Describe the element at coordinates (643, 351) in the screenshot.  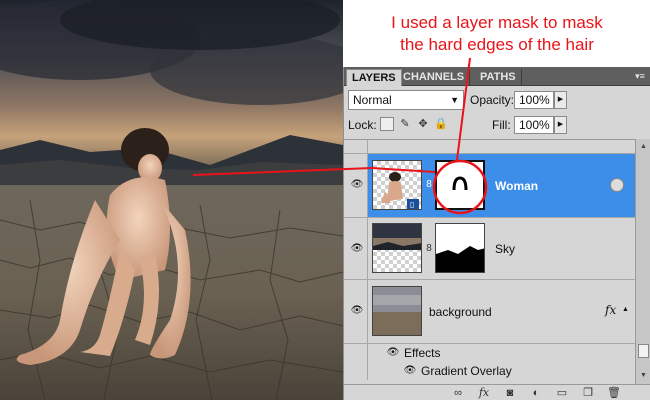
I see `scroll-thumb` at that location.